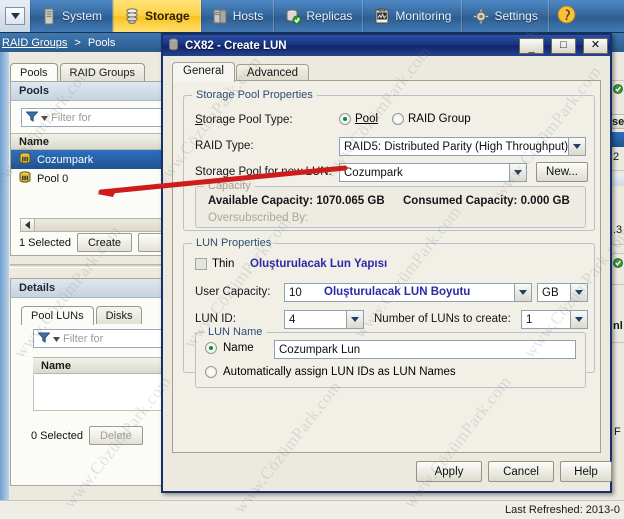 The image size is (624, 519). Describe the element at coordinates (132, 16) in the screenshot. I see `disk-stack-icon` at that location.